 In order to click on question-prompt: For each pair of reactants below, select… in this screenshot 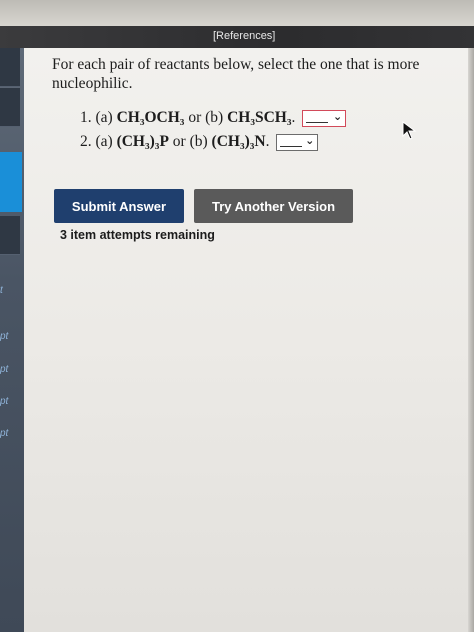, I will do `click(236, 74)`.